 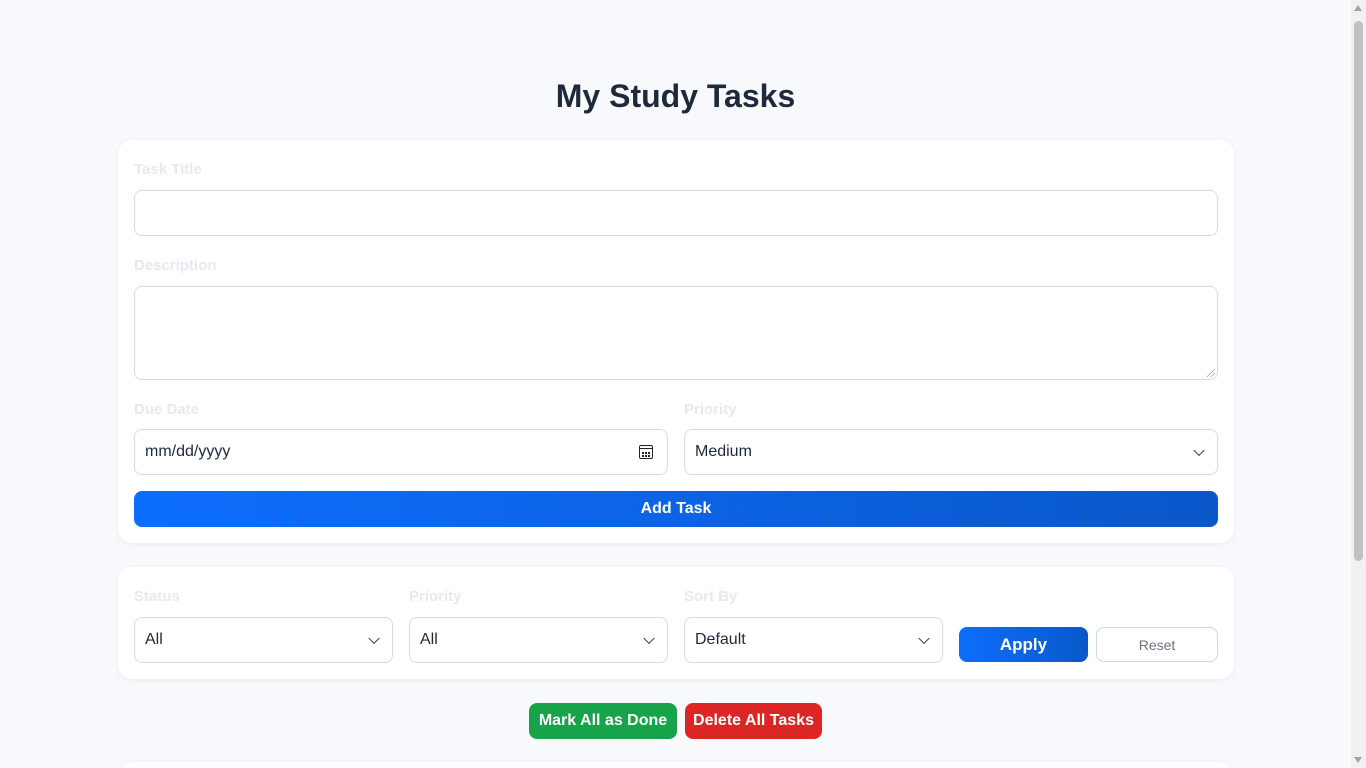 I want to click on due-date-input: mm/dd/yyyy, so click(x=401, y=452).